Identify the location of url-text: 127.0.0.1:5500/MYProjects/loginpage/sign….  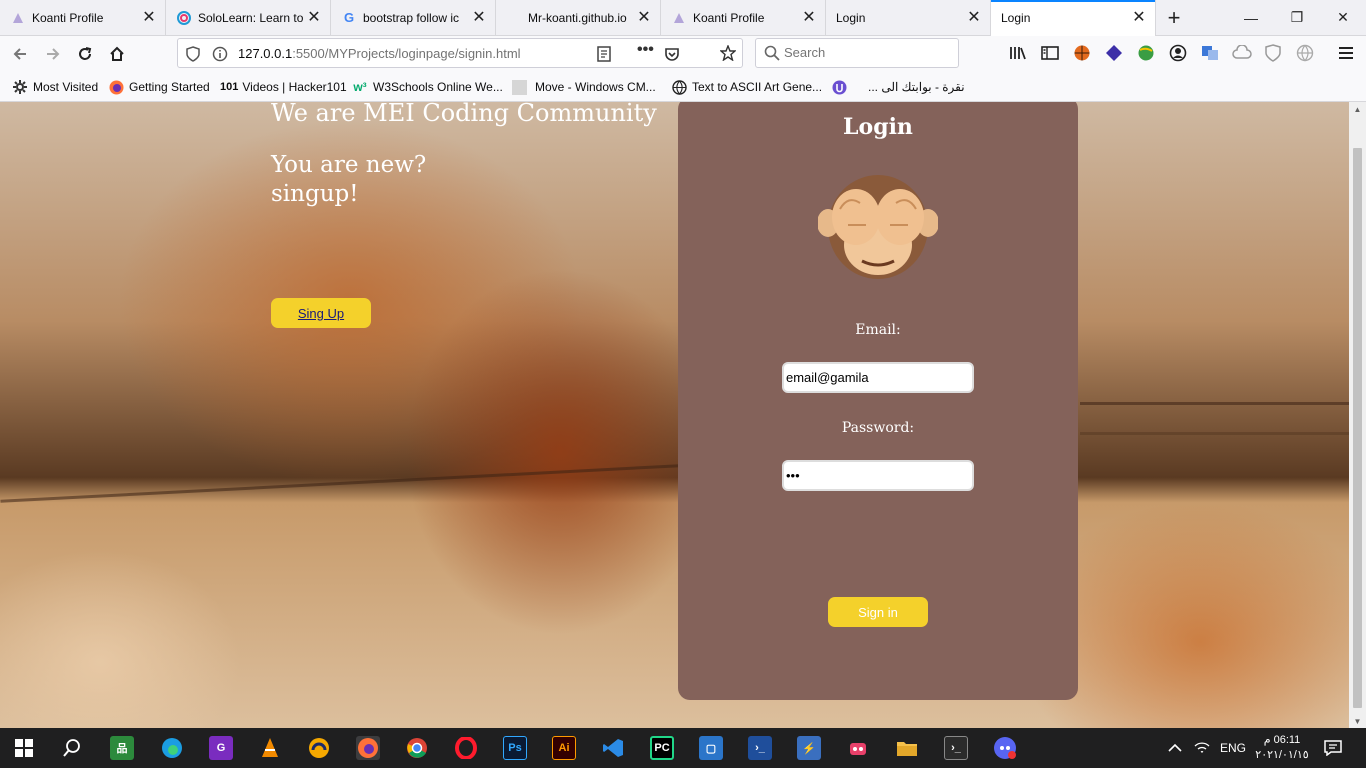
(379, 53).